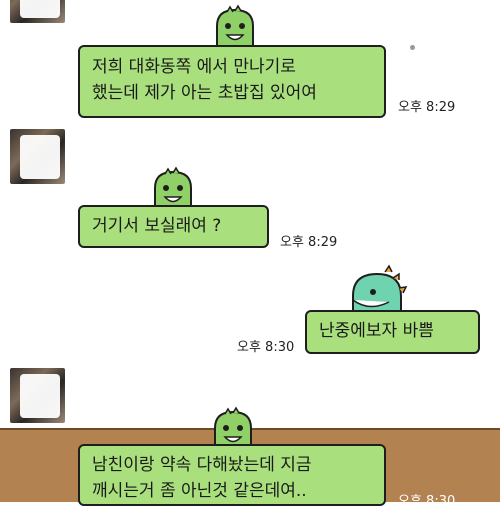 The image size is (500, 509). What do you see at coordinates (412, 47) in the screenshot?
I see `decorative-dot` at bounding box center [412, 47].